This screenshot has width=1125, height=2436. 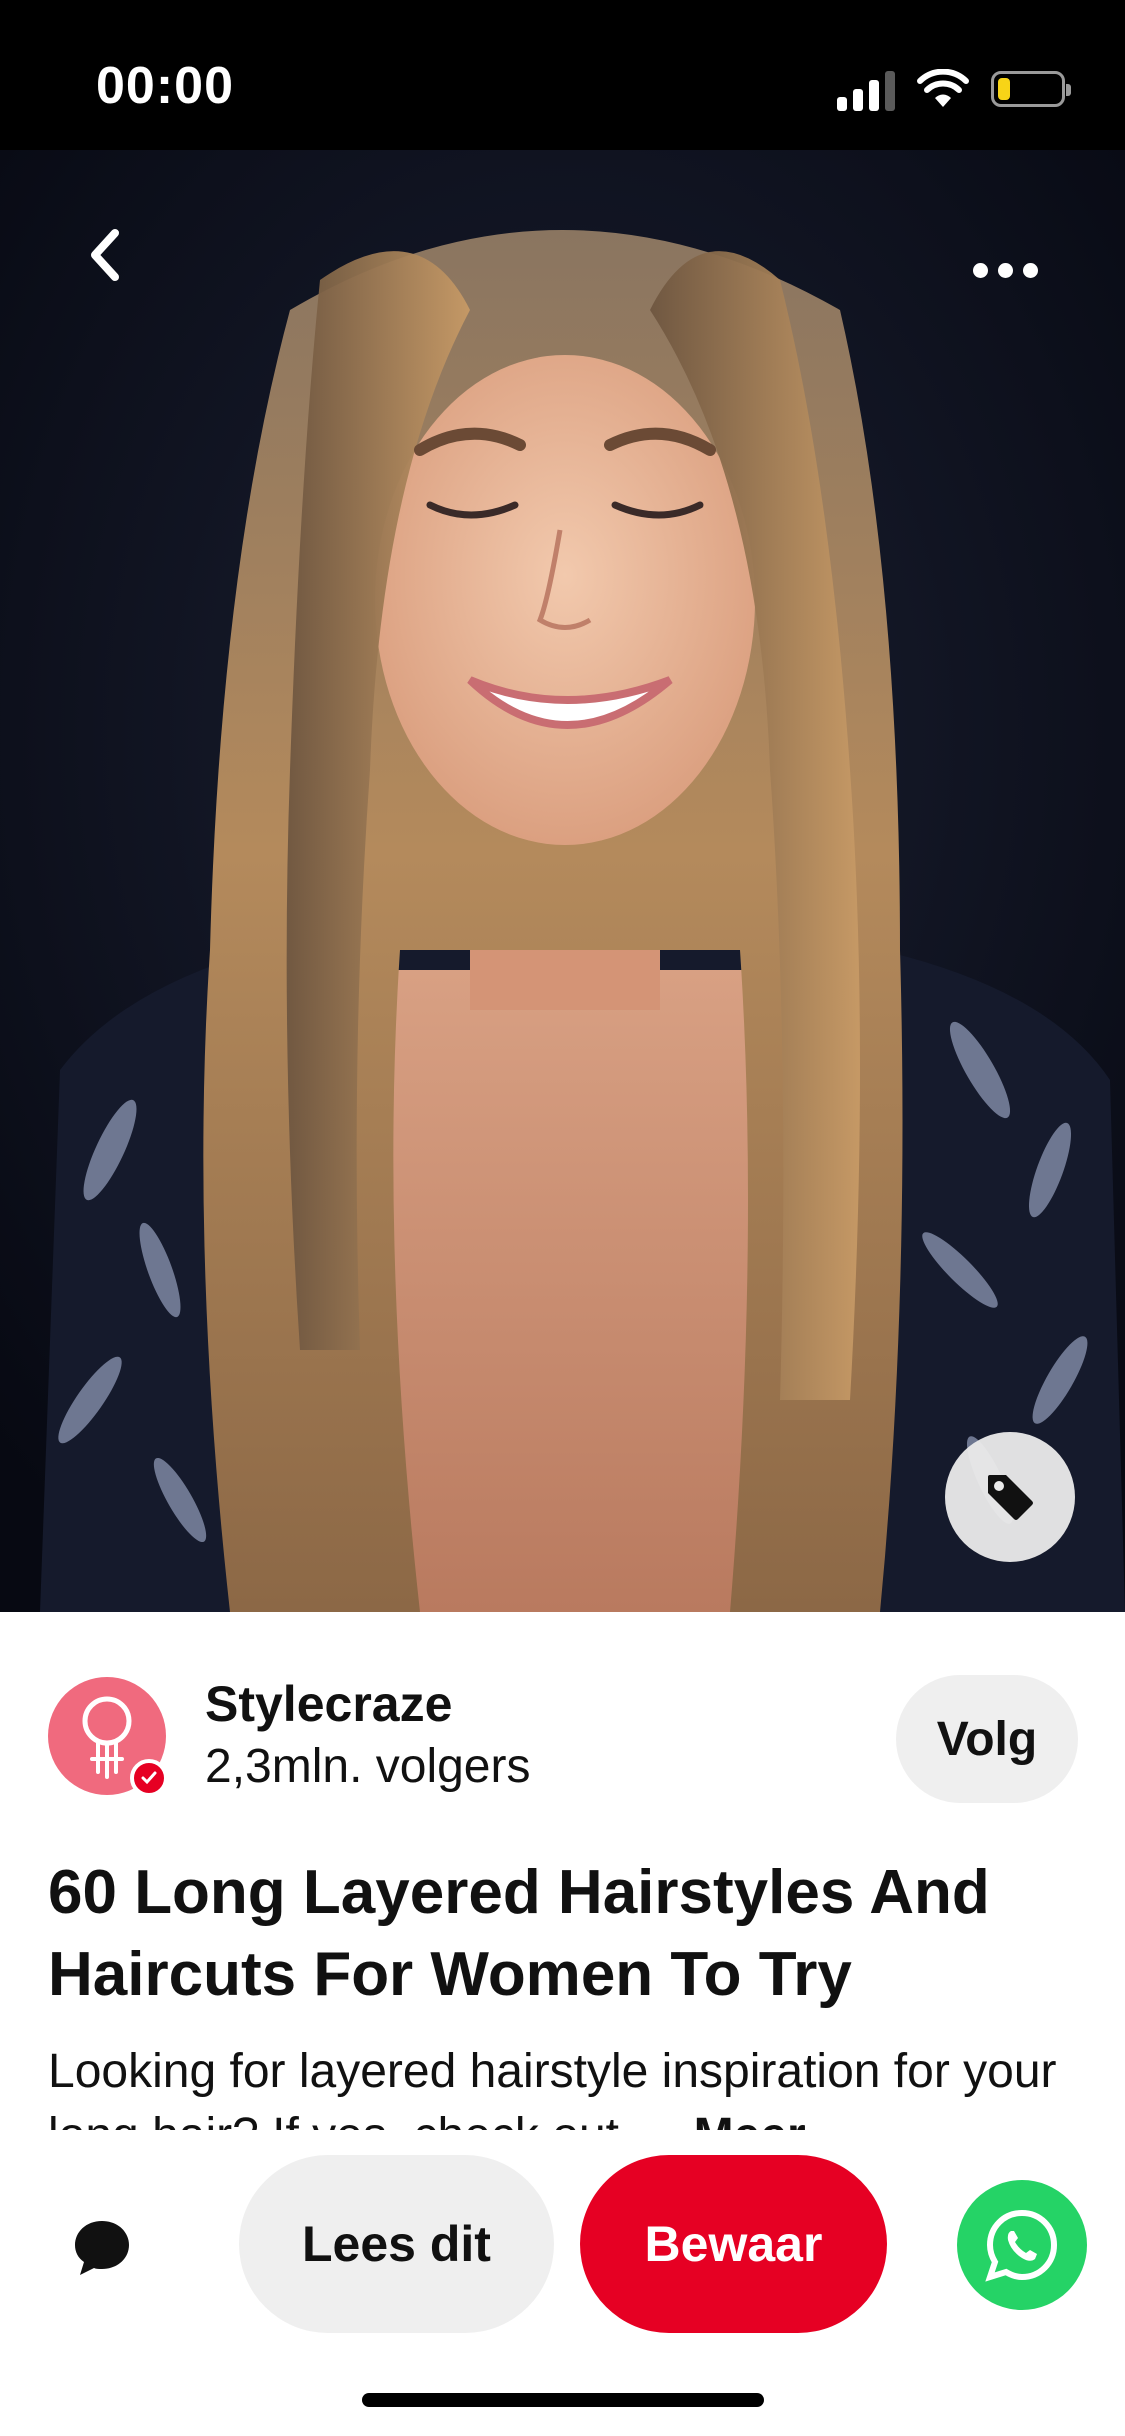 I want to click on more-options-button, so click(x=1005, y=270).